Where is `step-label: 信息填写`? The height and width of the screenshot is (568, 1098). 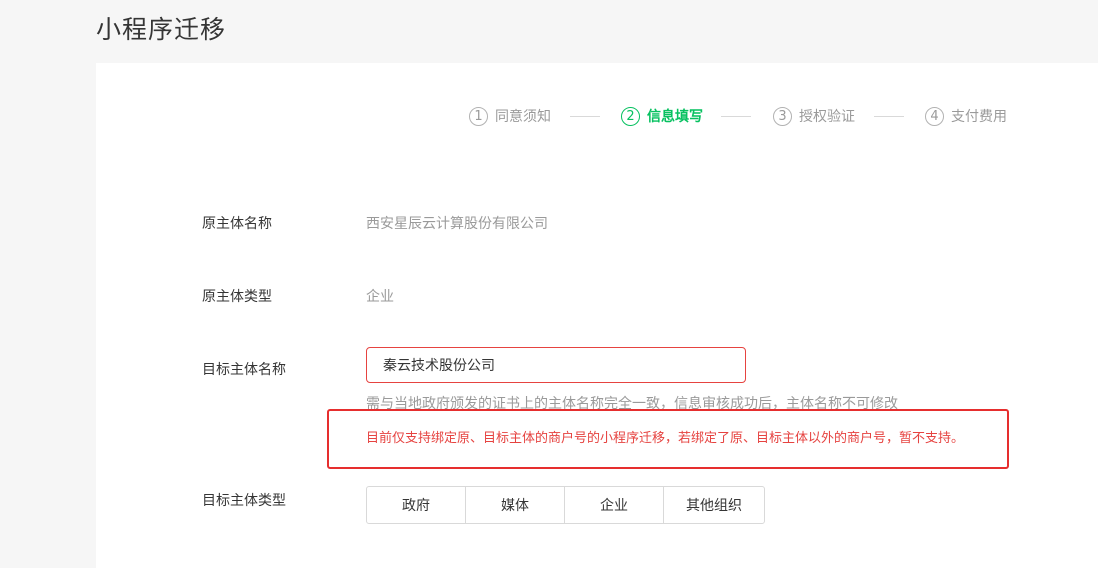 step-label: 信息填写 is located at coordinates (675, 117).